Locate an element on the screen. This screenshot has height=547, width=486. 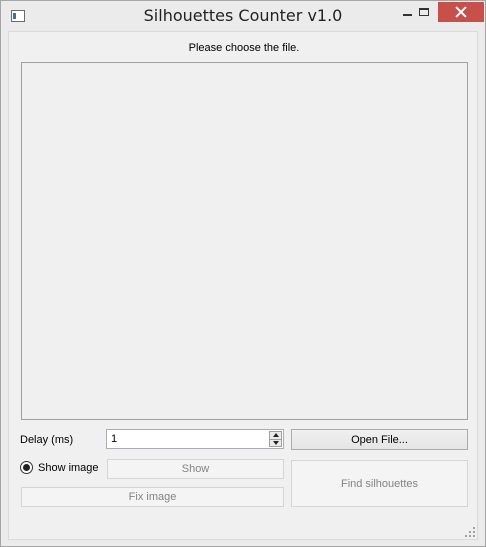
arrow-down-icon is located at coordinates (275, 442).